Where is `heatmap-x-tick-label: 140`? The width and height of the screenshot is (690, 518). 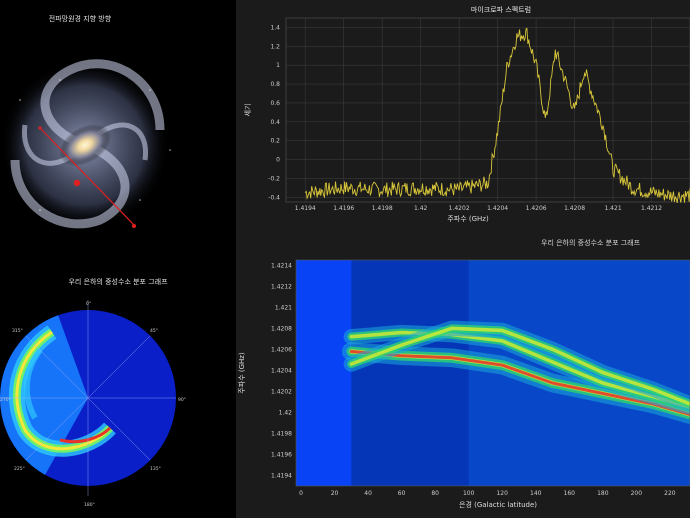
heatmap-x-tick-label: 140 is located at coordinates (536, 493).